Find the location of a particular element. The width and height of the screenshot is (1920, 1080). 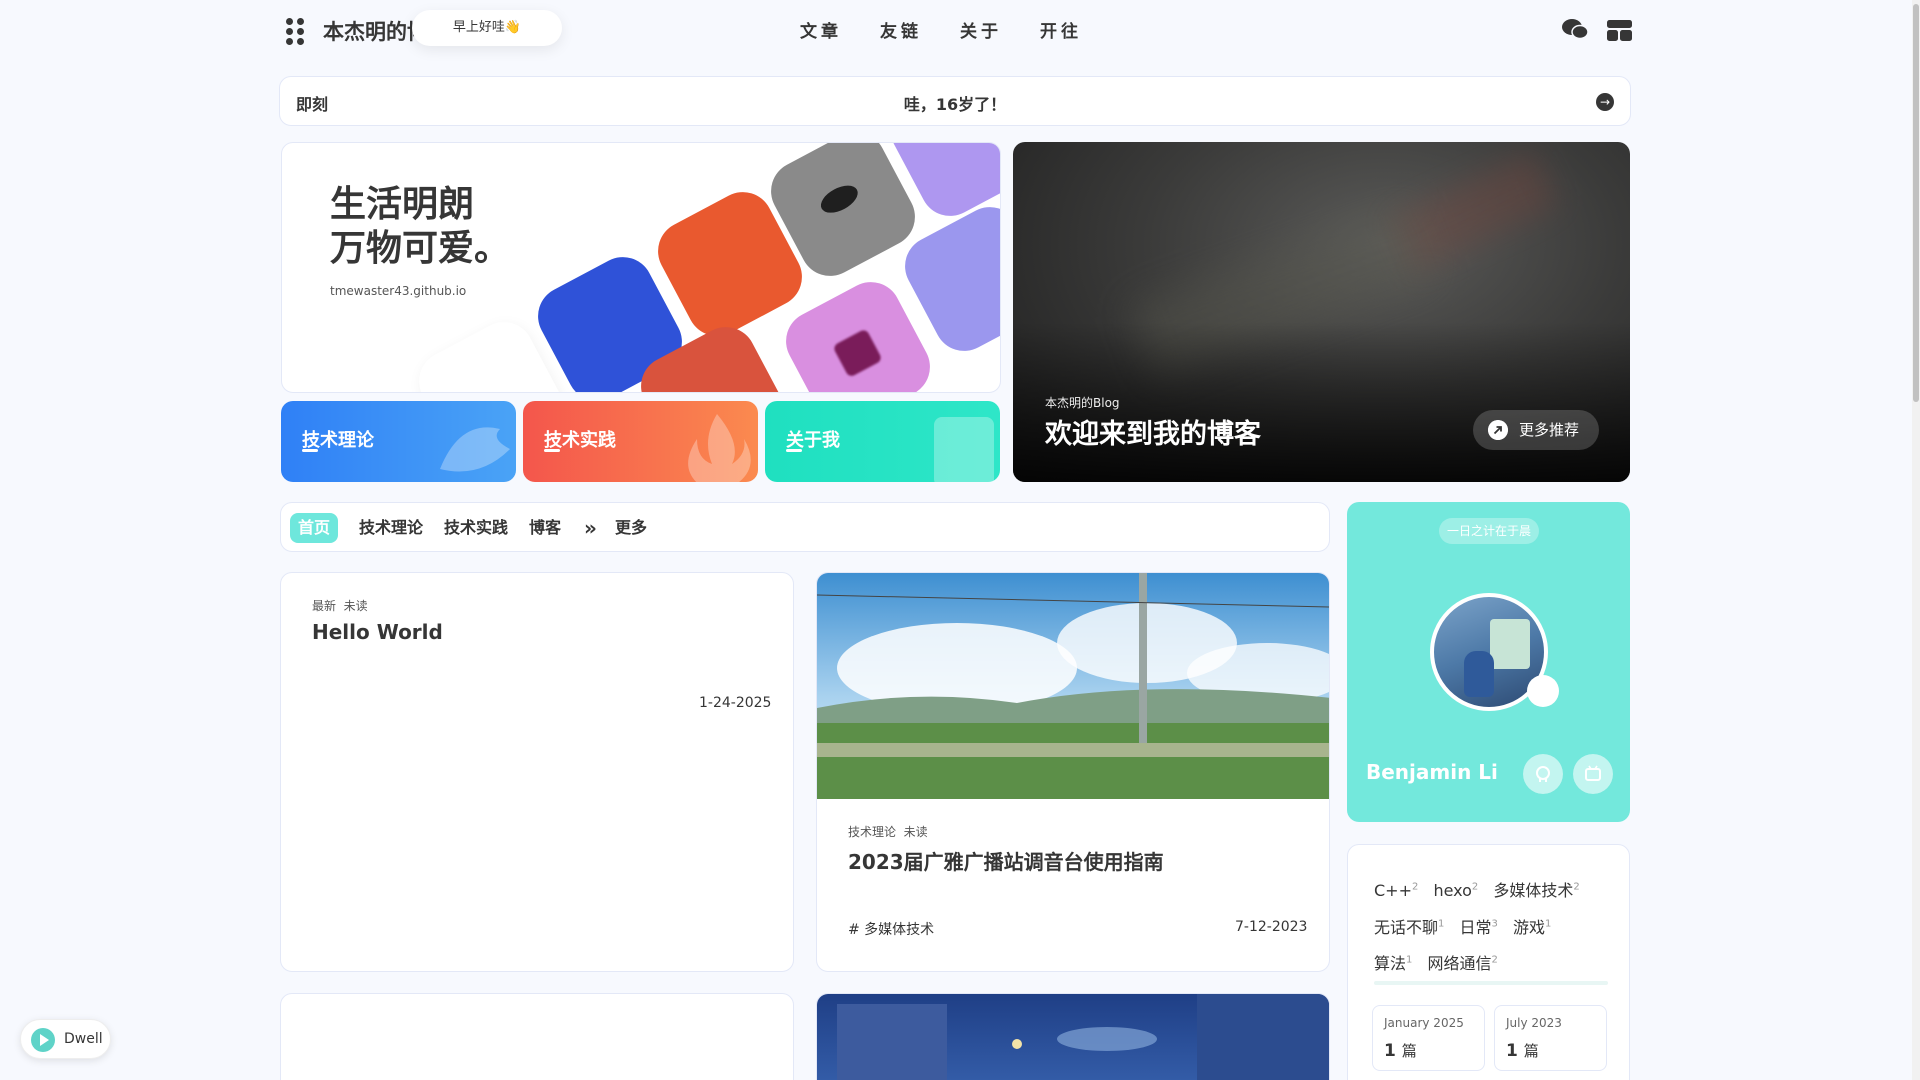

scrollbar-thumb is located at coordinates (1916, 203).